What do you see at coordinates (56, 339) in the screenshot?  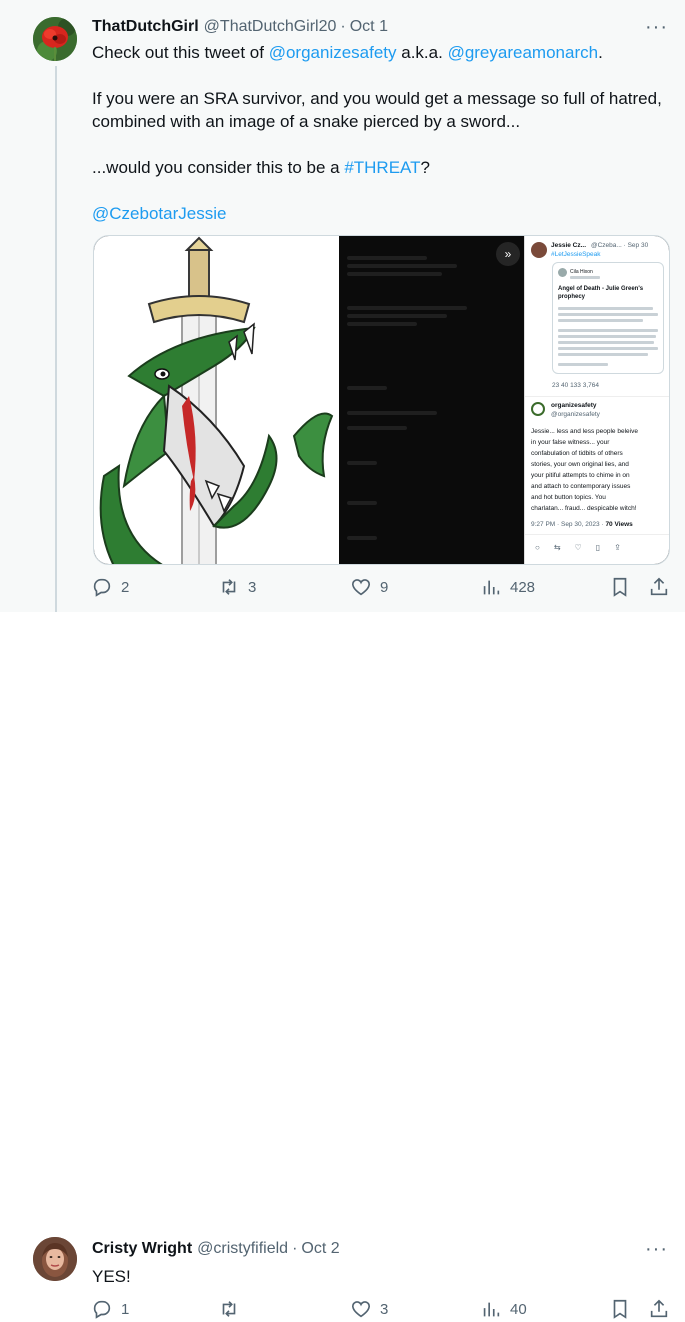 I see `thread-line` at bounding box center [56, 339].